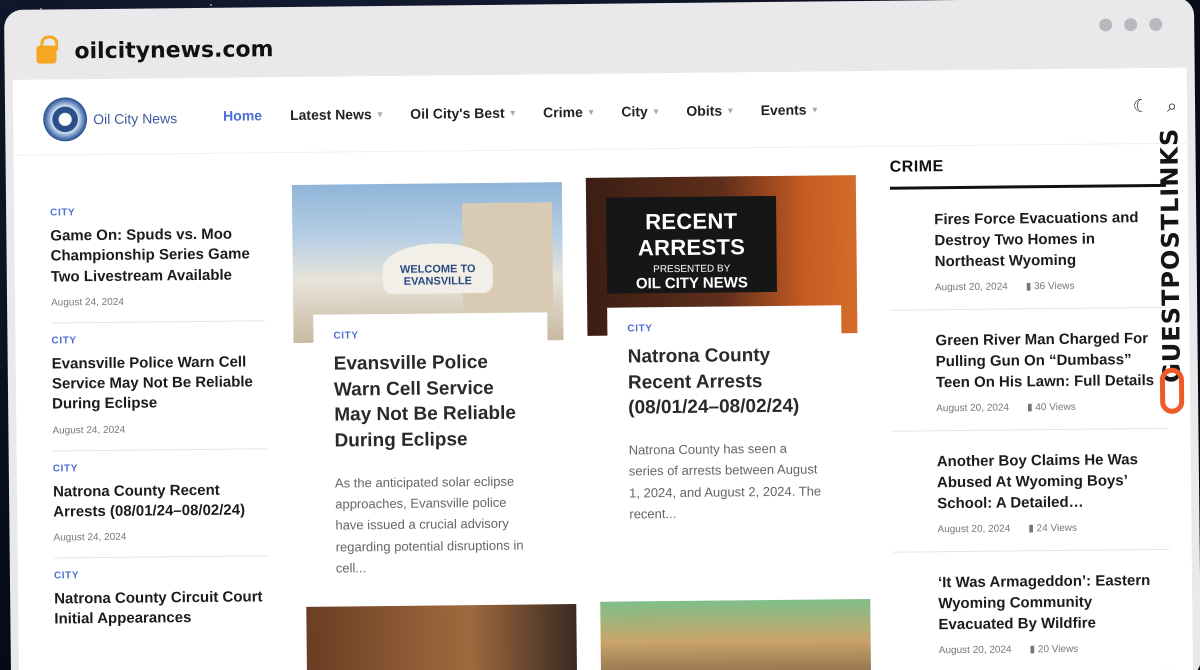 Image resolution: width=1200 pixels, height=670 pixels. I want to click on nav-item-obits: Obits ▾, so click(709, 110).